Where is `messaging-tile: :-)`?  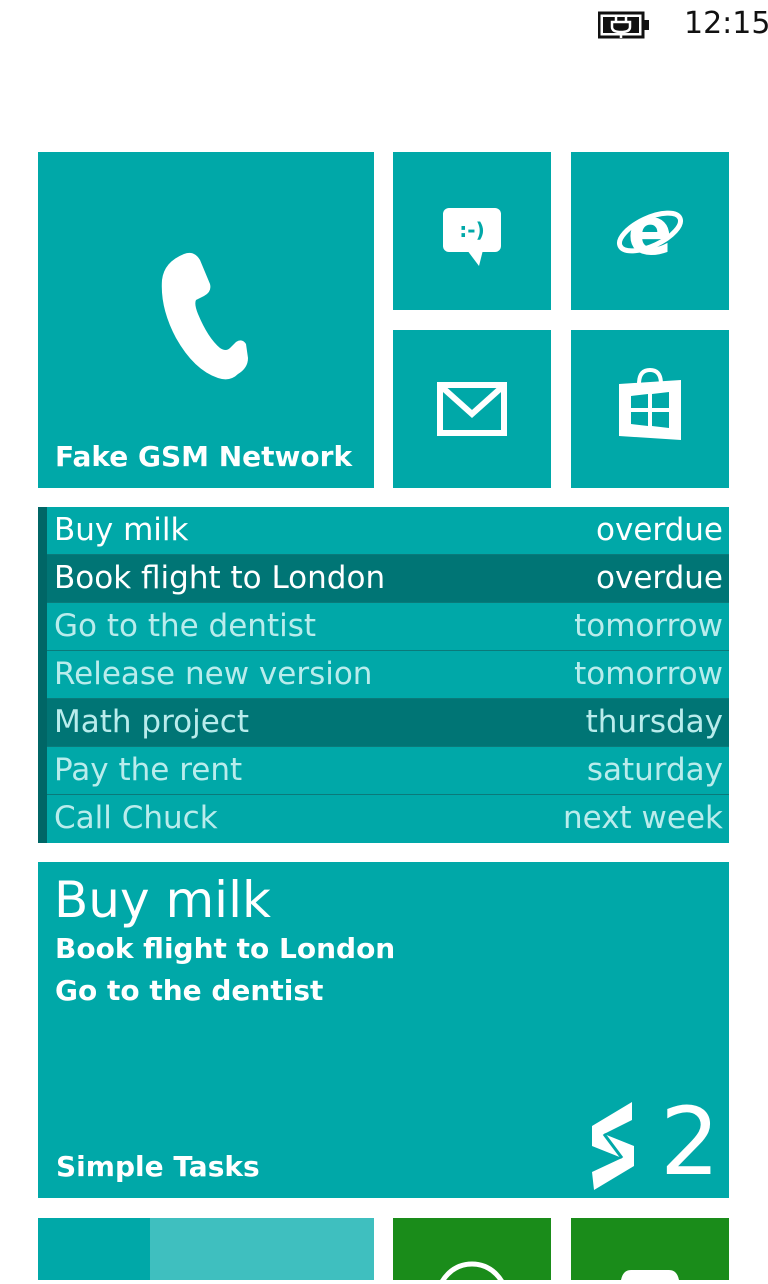
messaging-tile: :-) is located at coordinates (472, 231).